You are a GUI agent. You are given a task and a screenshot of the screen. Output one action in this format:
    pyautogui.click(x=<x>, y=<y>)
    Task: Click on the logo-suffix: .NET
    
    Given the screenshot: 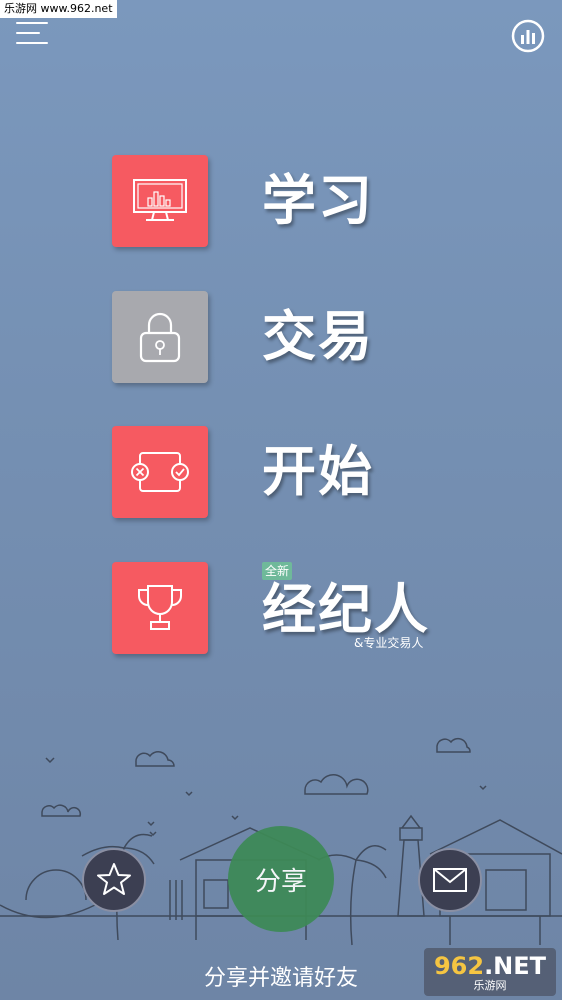 What is the action you would take?
    pyautogui.click(x=515, y=965)
    